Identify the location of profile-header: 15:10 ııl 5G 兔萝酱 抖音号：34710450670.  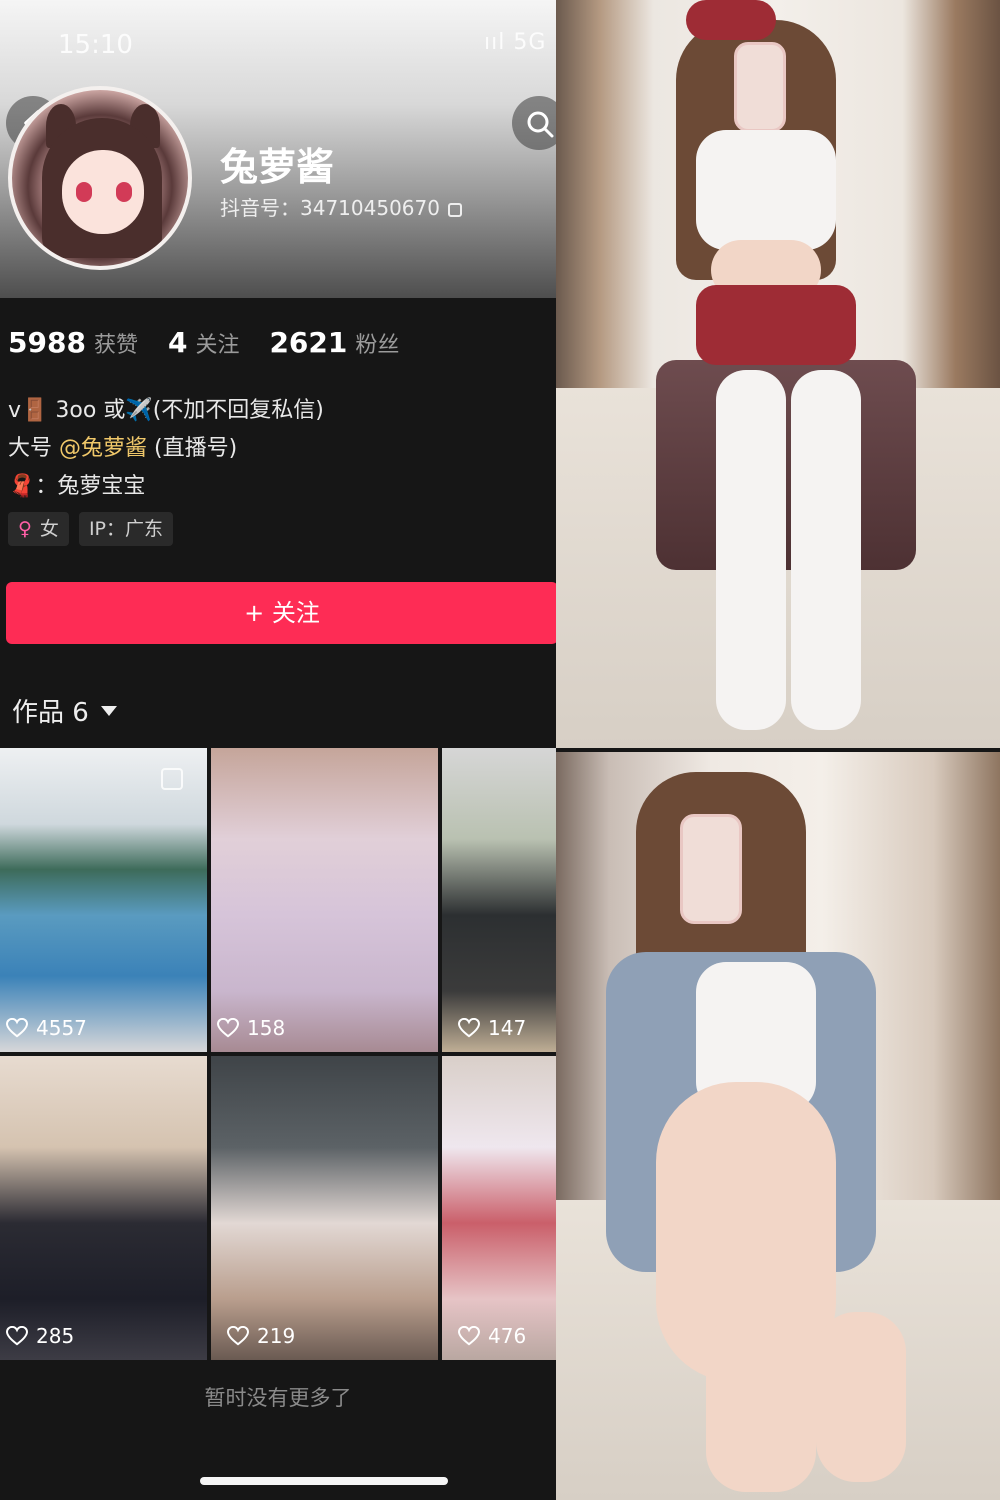
(278, 149).